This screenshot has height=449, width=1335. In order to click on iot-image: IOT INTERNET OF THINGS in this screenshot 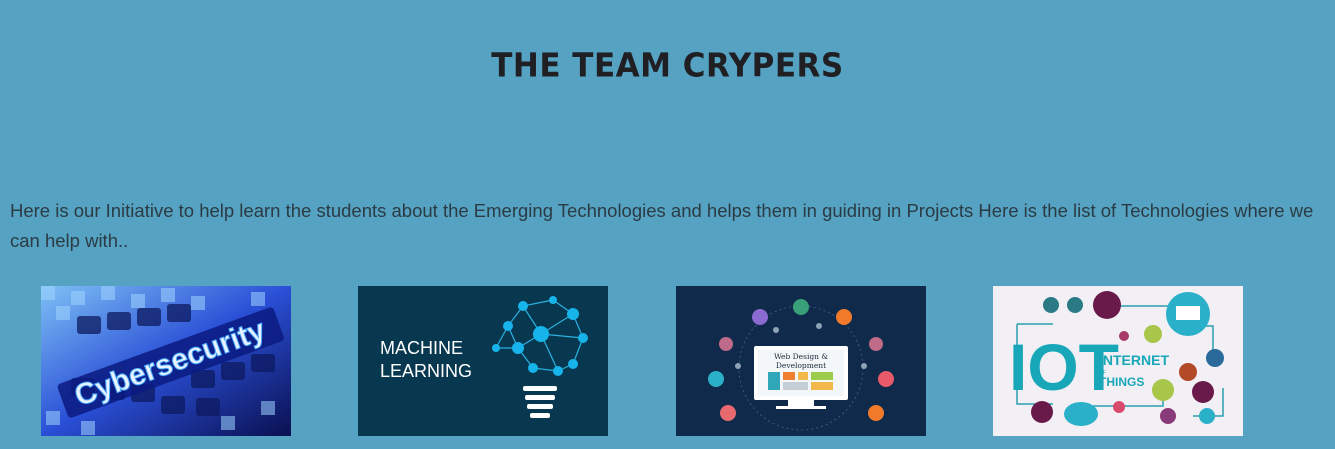, I will do `click(1118, 361)`.